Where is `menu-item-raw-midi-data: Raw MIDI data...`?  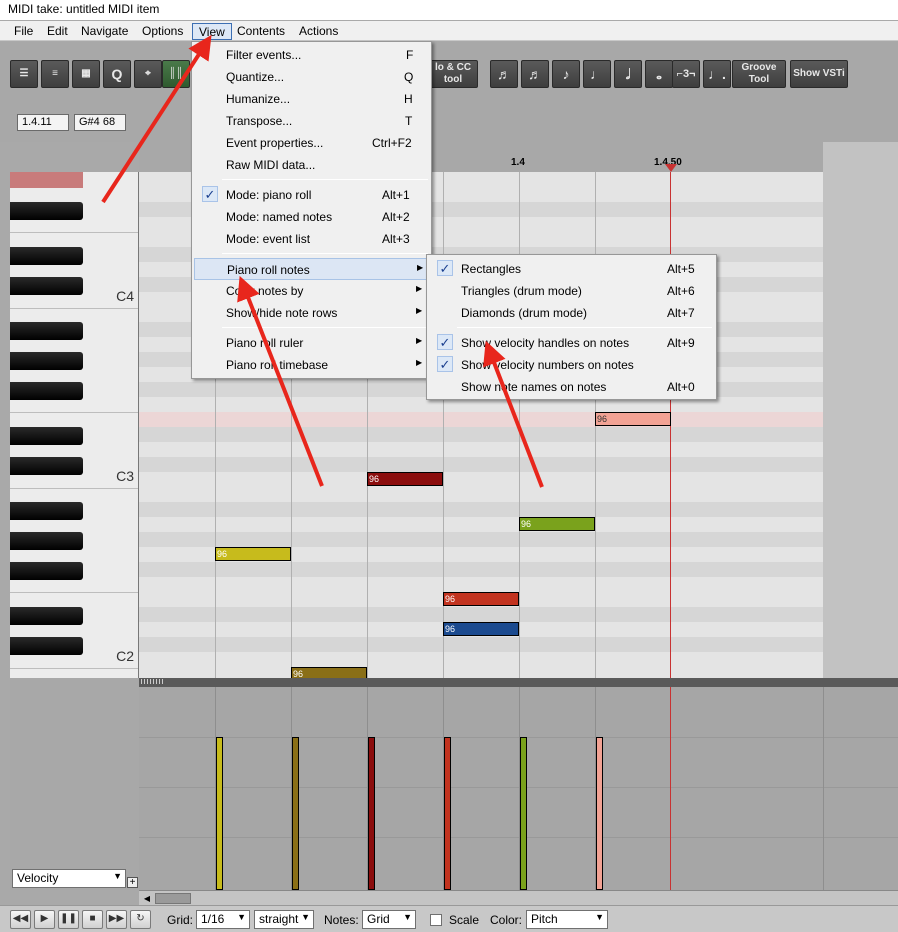 menu-item-raw-midi-data: Raw MIDI data... is located at coordinates (311, 165).